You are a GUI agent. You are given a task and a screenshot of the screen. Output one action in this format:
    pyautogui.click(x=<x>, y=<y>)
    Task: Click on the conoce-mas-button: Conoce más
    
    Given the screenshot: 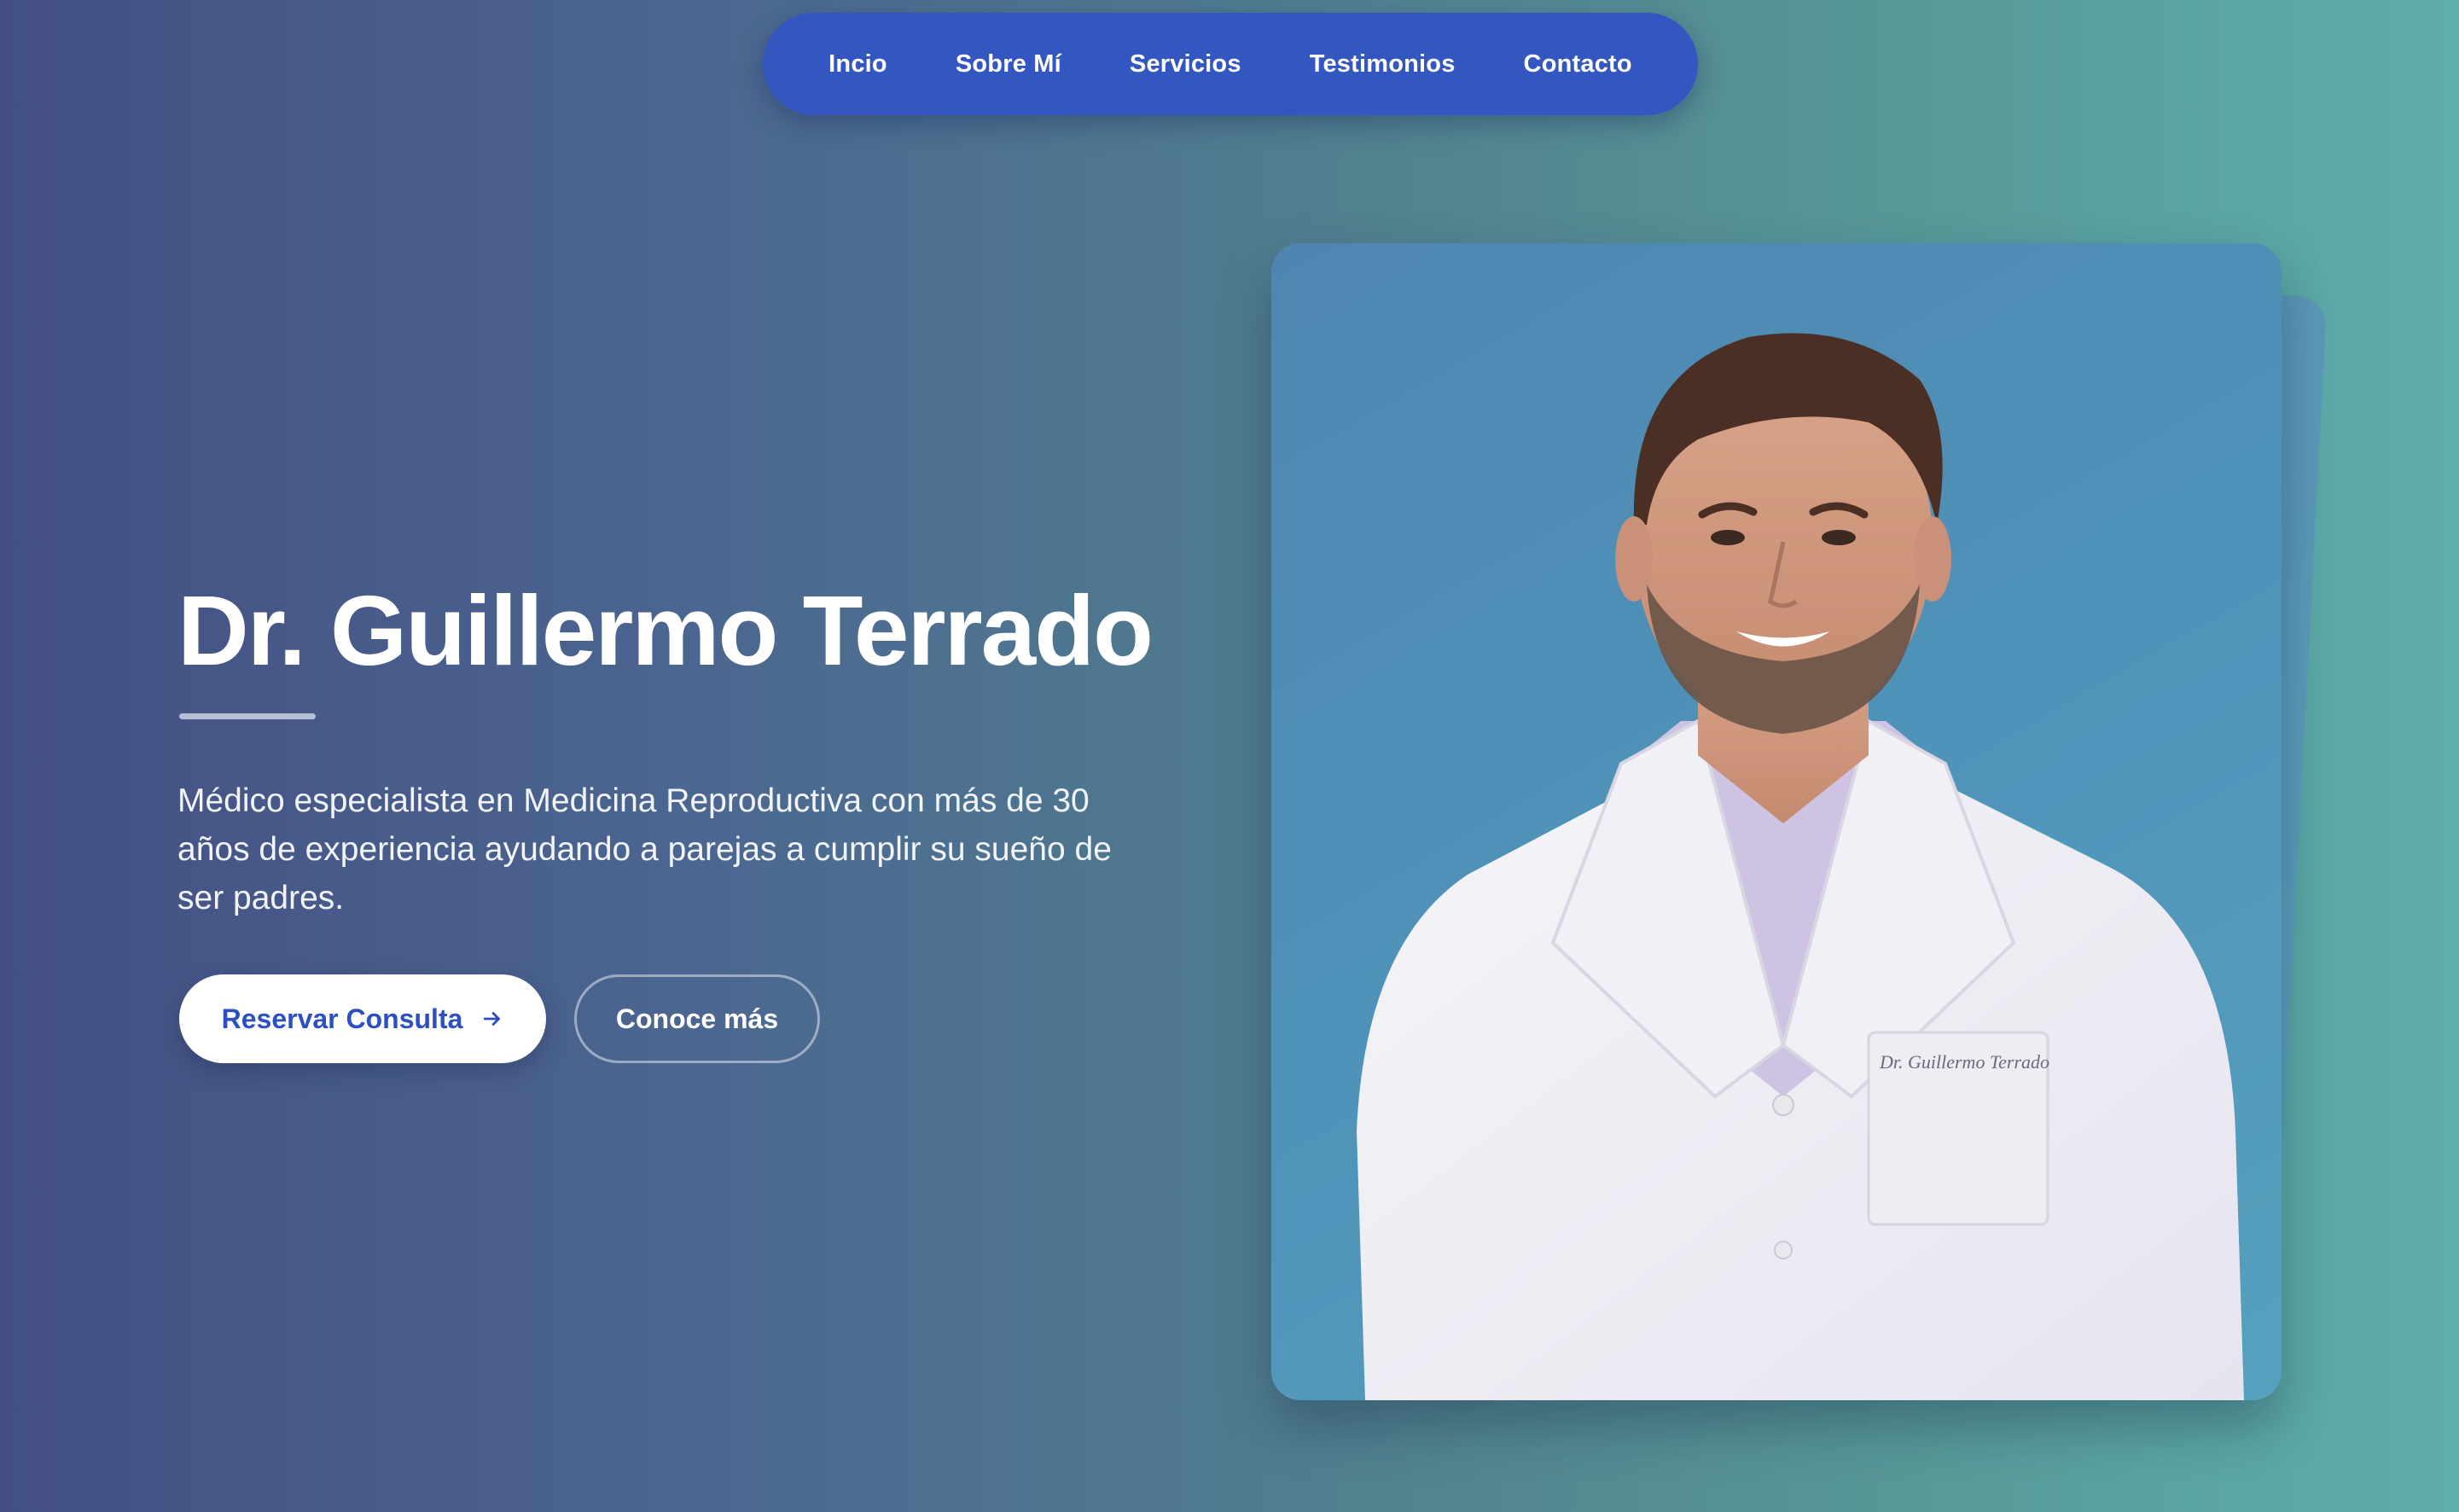 What is the action you would take?
    pyautogui.click(x=697, y=1018)
    